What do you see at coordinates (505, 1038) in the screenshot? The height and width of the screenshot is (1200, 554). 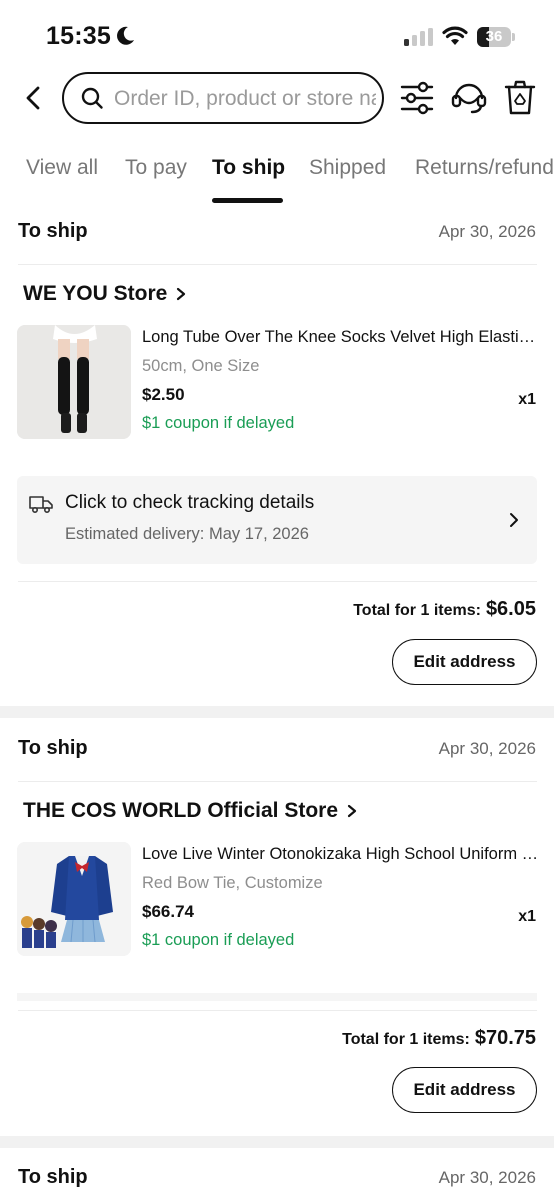 I see `total-value: $70.75` at bounding box center [505, 1038].